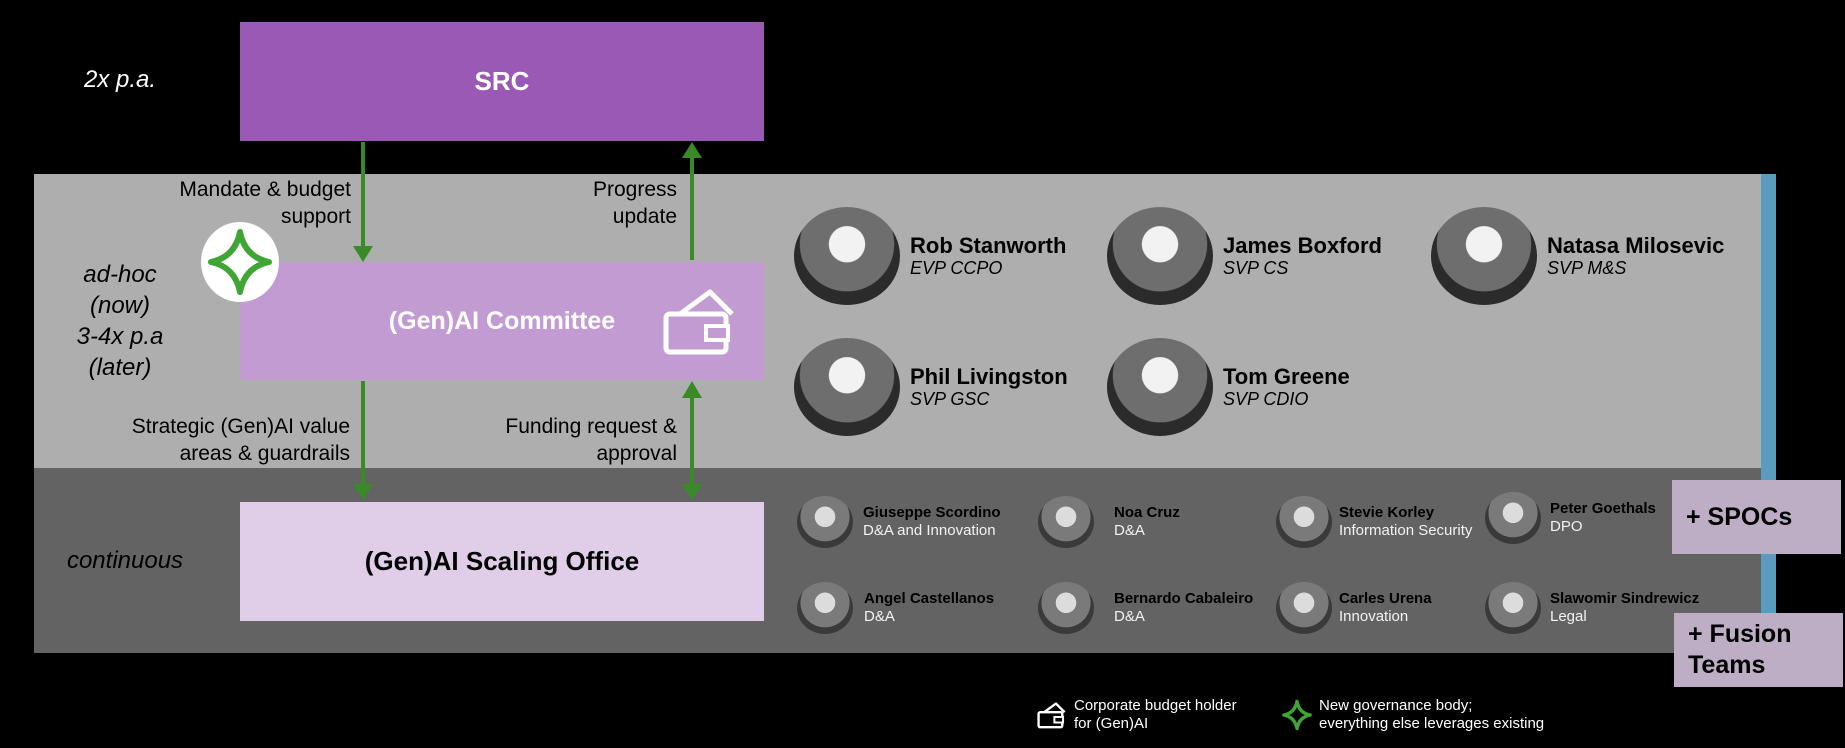 The image size is (1845, 748). I want to click on legend-budget: Corporate budget holder for (Gen)AI, so click(1137, 715).